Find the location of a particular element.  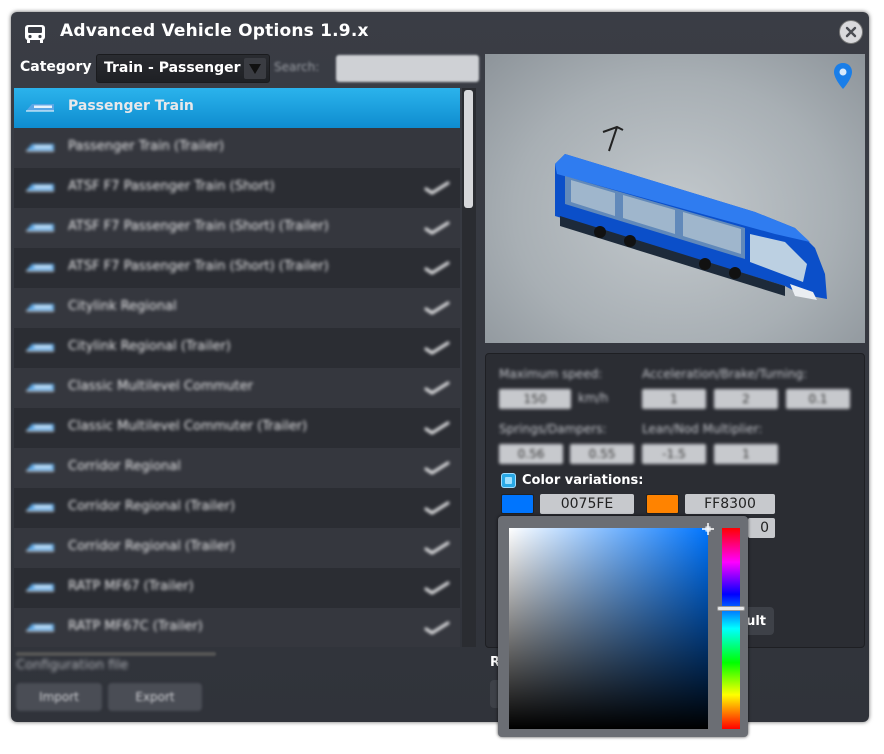

acceleration-label: Acceleration/Brake/Turning: is located at coordinates (725, 374).